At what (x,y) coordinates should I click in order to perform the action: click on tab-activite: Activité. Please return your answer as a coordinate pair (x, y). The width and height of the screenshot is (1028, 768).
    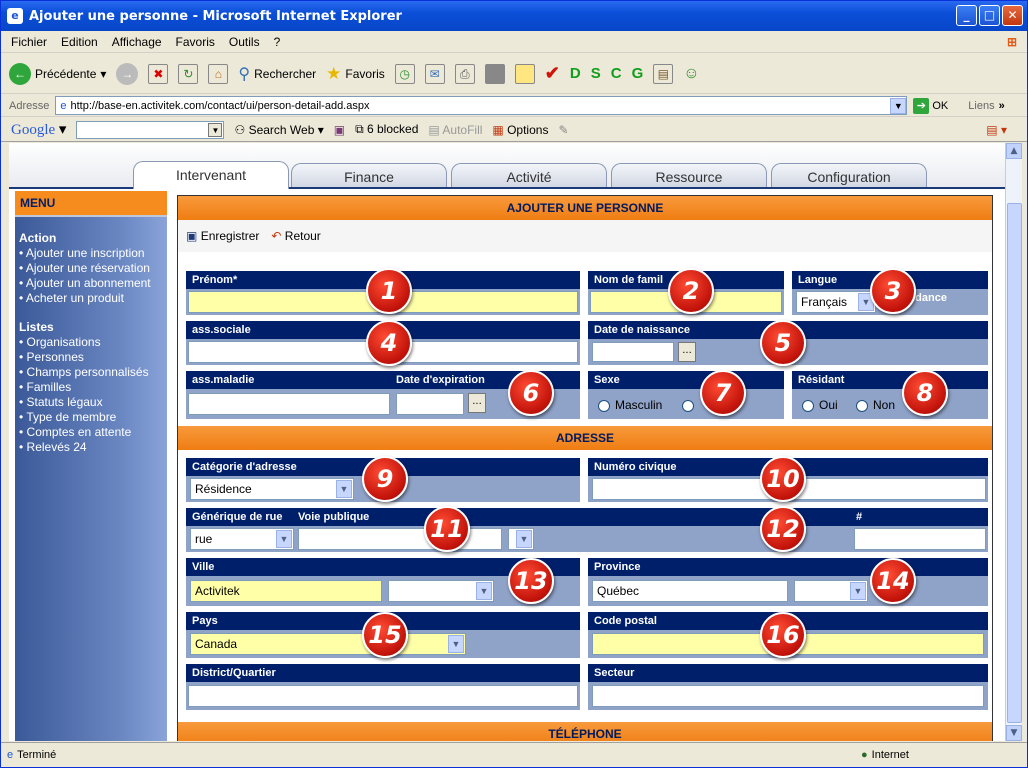
    Looking at the image, I should click on (529, 176).